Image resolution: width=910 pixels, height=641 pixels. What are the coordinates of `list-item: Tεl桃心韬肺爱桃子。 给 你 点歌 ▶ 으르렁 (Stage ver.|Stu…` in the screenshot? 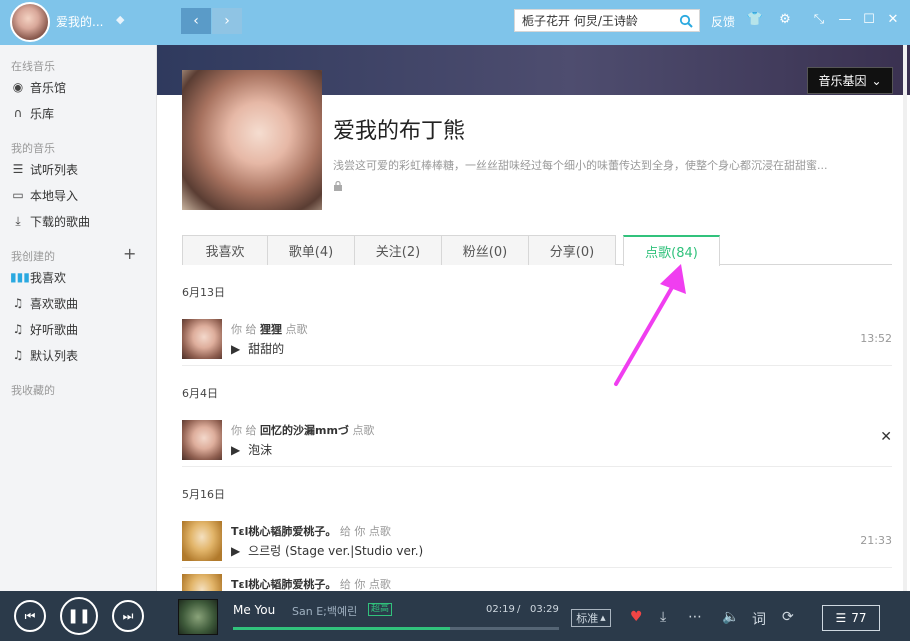 It's located at (537, 542).